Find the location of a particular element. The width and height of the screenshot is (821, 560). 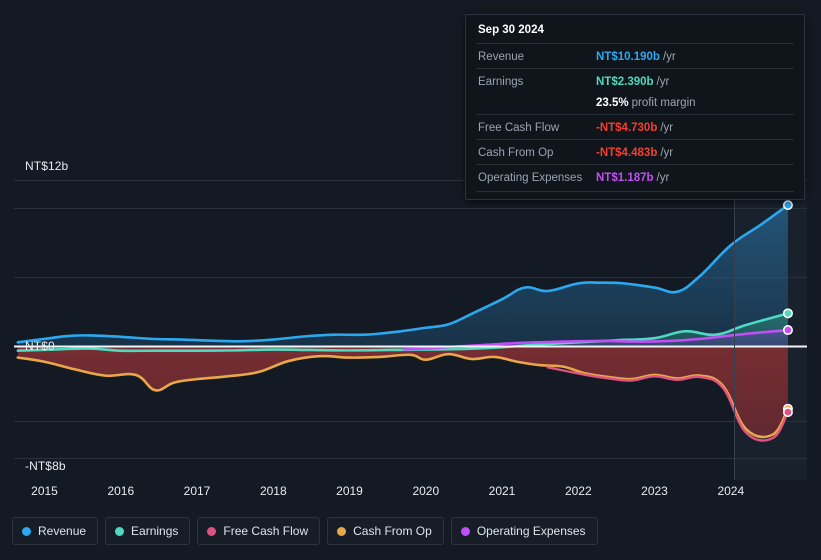

tooltip-row-value-wrap: NT$10.190b/yr is located at coordinates (636, 56).